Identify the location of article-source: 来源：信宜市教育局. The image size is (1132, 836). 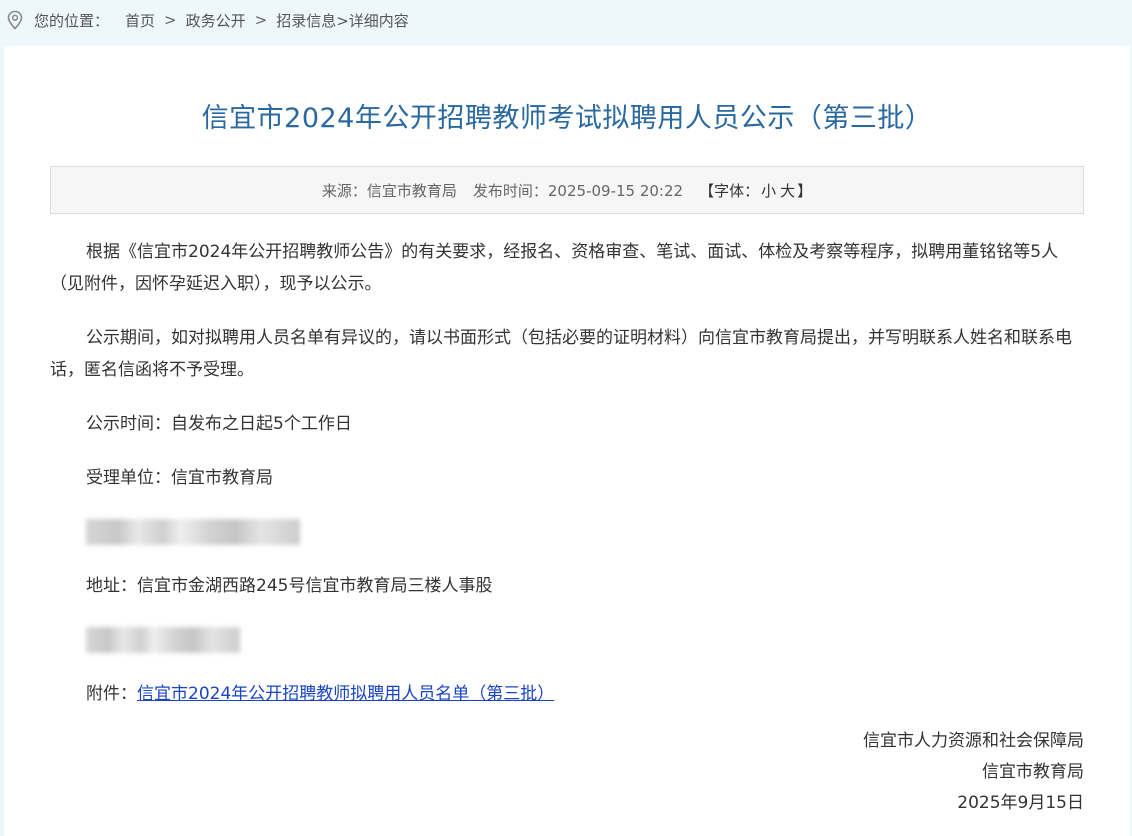
(389, 190).